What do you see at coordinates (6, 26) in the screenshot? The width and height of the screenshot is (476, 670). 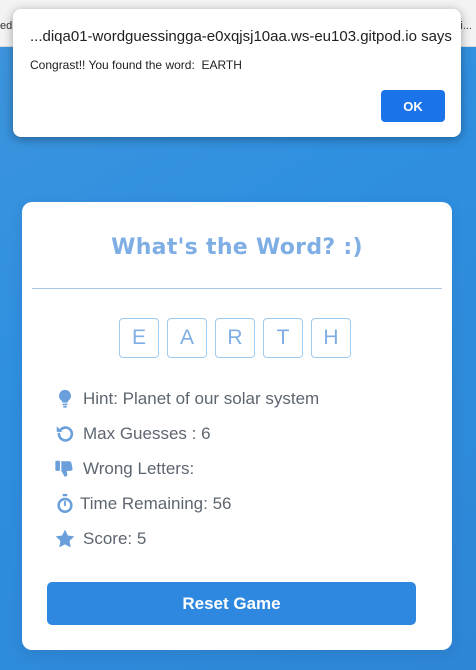 I see `tab-fragment-left: ed` at bounding box center [6, 26].